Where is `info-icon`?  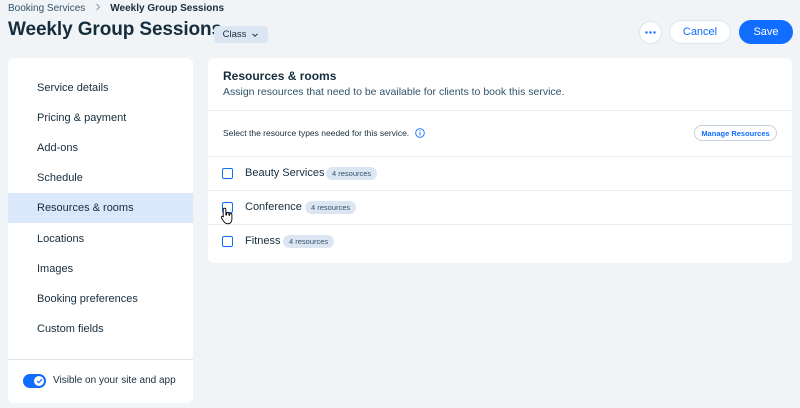 info-icon is located at coordinates (420, 133).